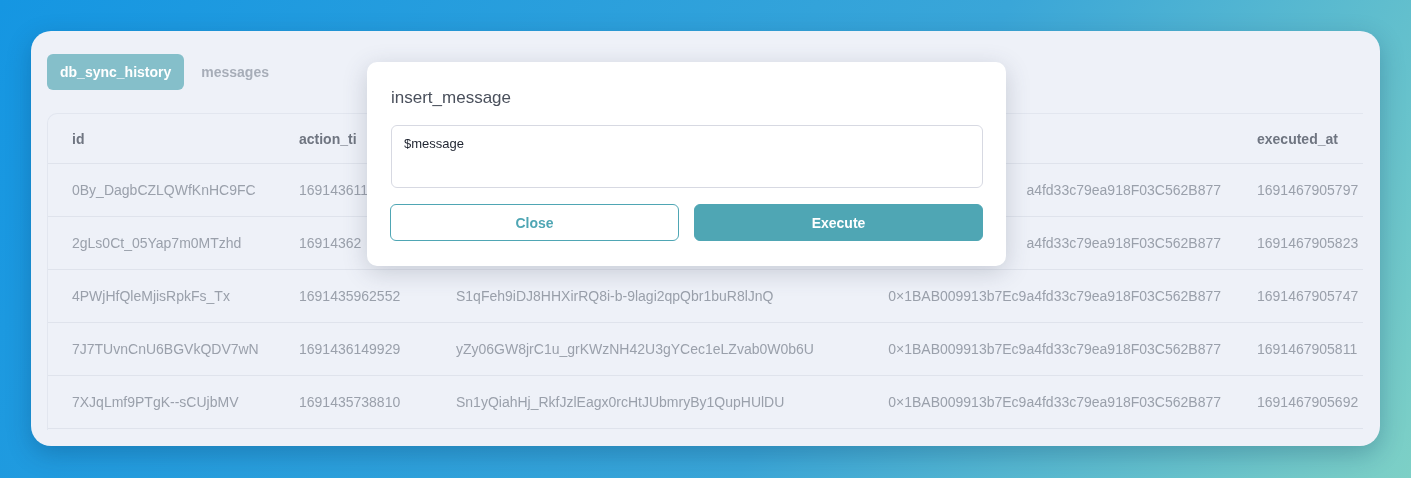 The image size is (1411, 478). I want to click on table-cell-text: 1691467905692, so click(1308, 402).